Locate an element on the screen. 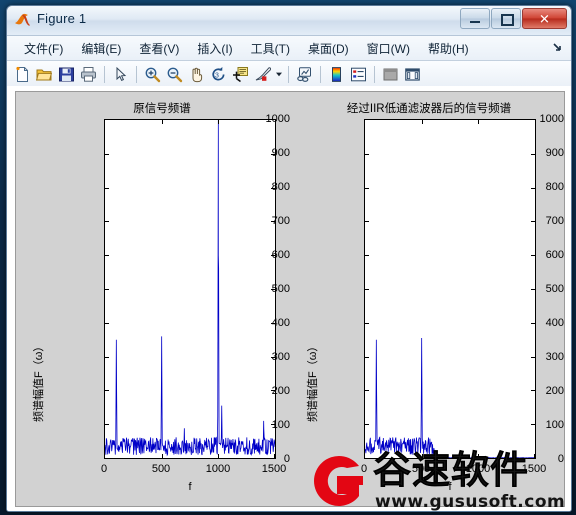 The width and height of the screenshot is (576, 515). menu-window: 窗口(W) is located at coordinates (388, 48).